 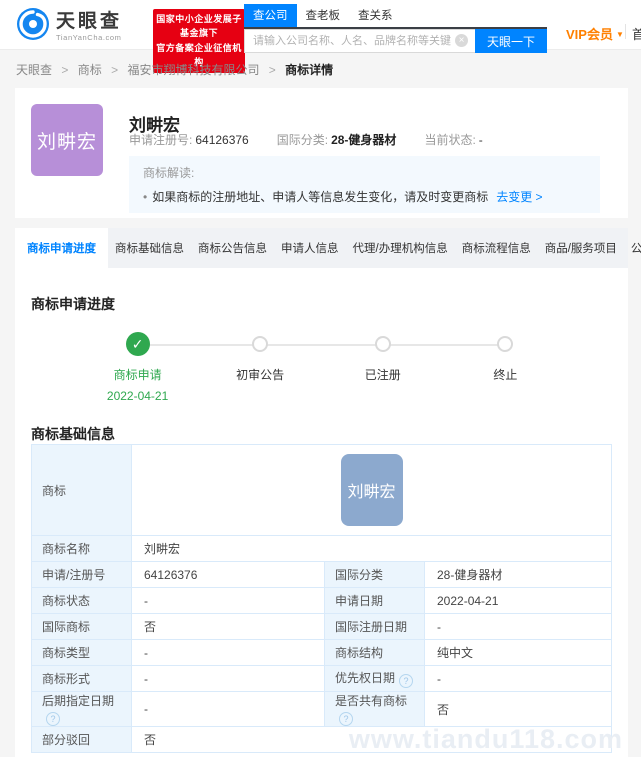 What do you see at coordinates (359, 41) in the screenshot?
I see `search-input` at bounding box center [359, 41].